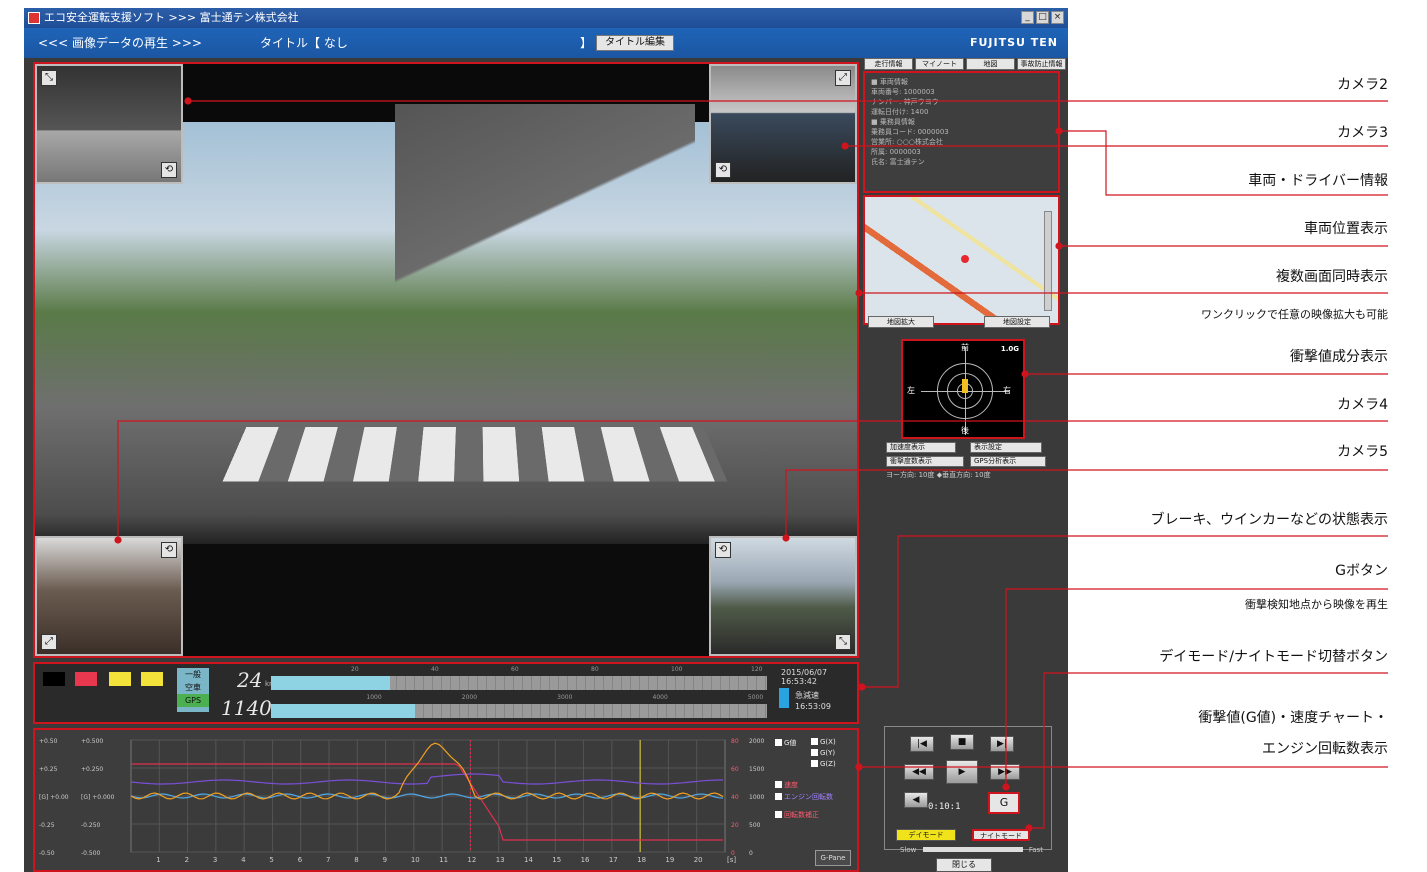 Image resolution: width=1427 pixels, height=872 pixels. Describe the element at coordinates (1346, 229) in the screenshot. I see `callout-vehicle-position: 車両位置表示` at that location.